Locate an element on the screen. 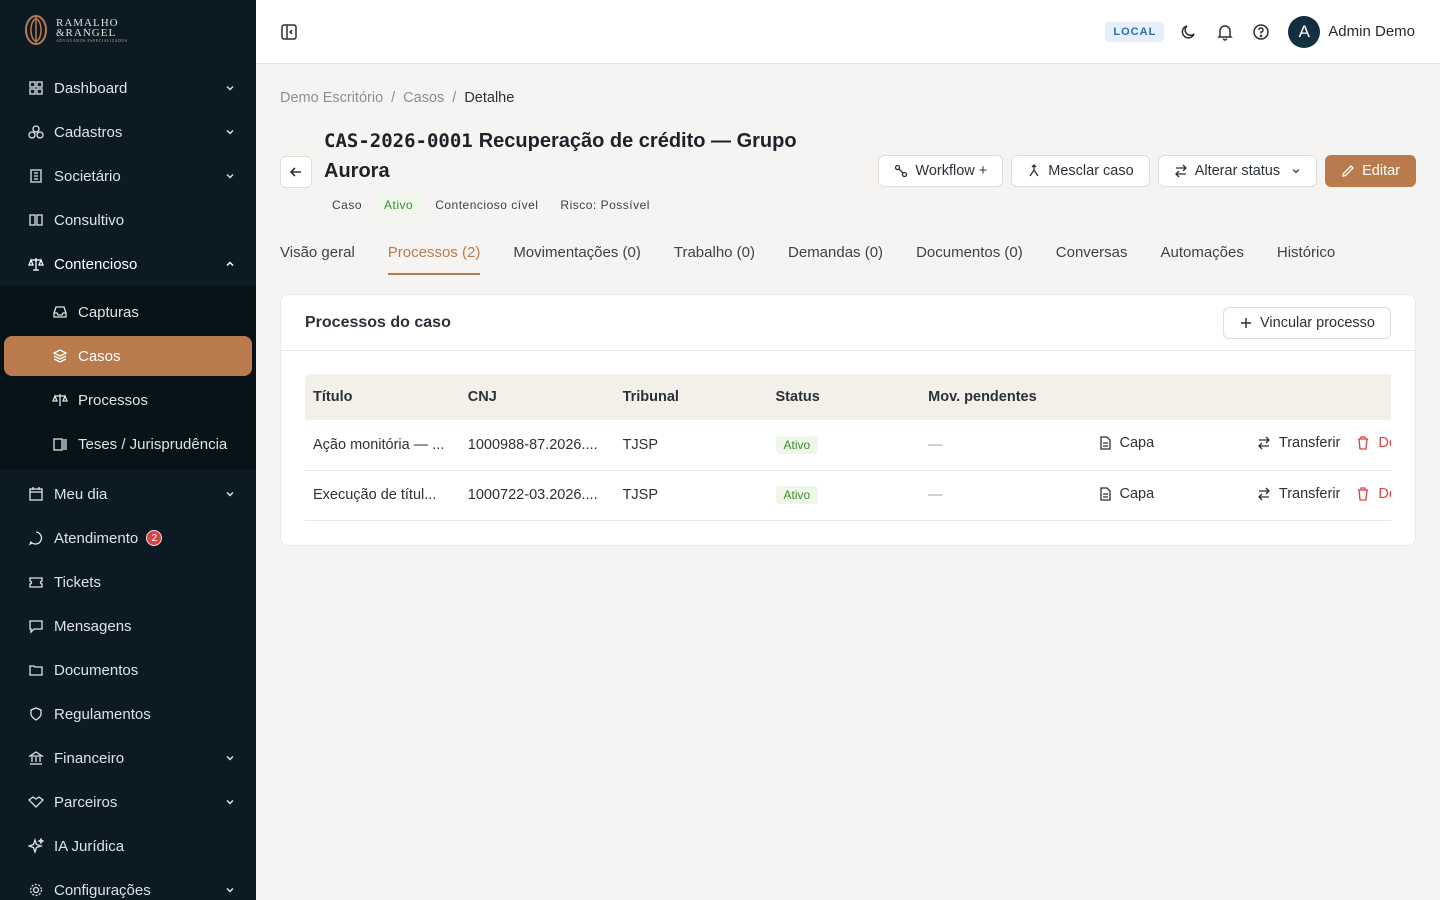 The height and width of the screenshot is (900, 1440). gear-icon is located at coordinates (36, 890).